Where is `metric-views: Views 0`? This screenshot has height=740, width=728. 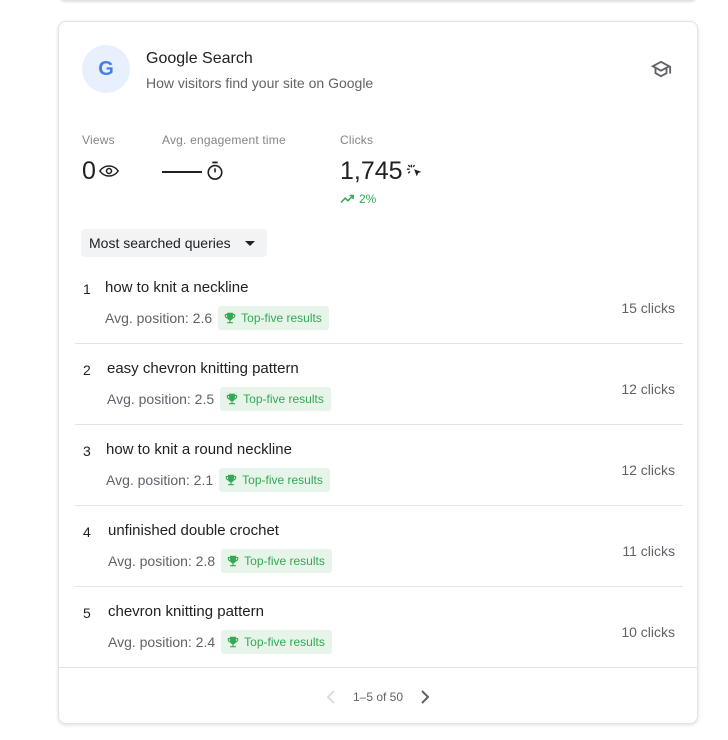 metric-views: Views 0 is located at coordinates (100, 159).